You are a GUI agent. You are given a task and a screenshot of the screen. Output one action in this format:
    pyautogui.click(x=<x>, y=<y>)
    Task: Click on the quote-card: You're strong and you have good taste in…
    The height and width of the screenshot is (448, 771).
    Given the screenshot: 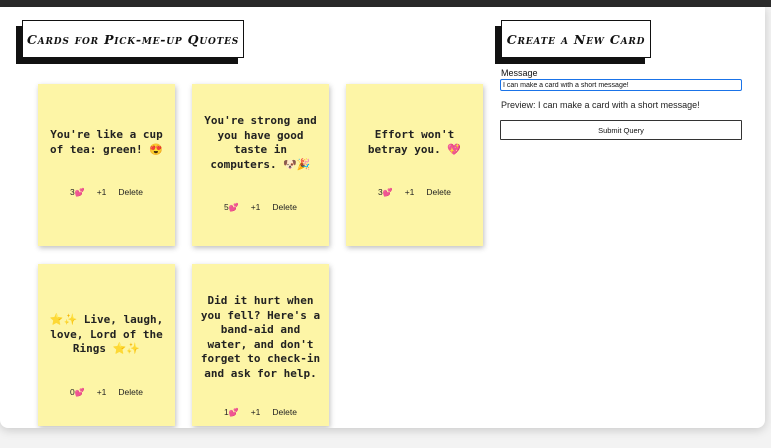 What is the action you would take?
    pyautogui.click(x=260, y=165)
    